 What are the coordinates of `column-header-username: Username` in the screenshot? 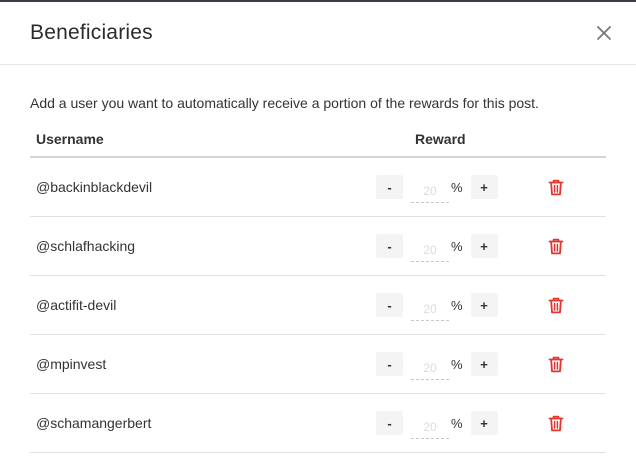 It's located at (70, 139).